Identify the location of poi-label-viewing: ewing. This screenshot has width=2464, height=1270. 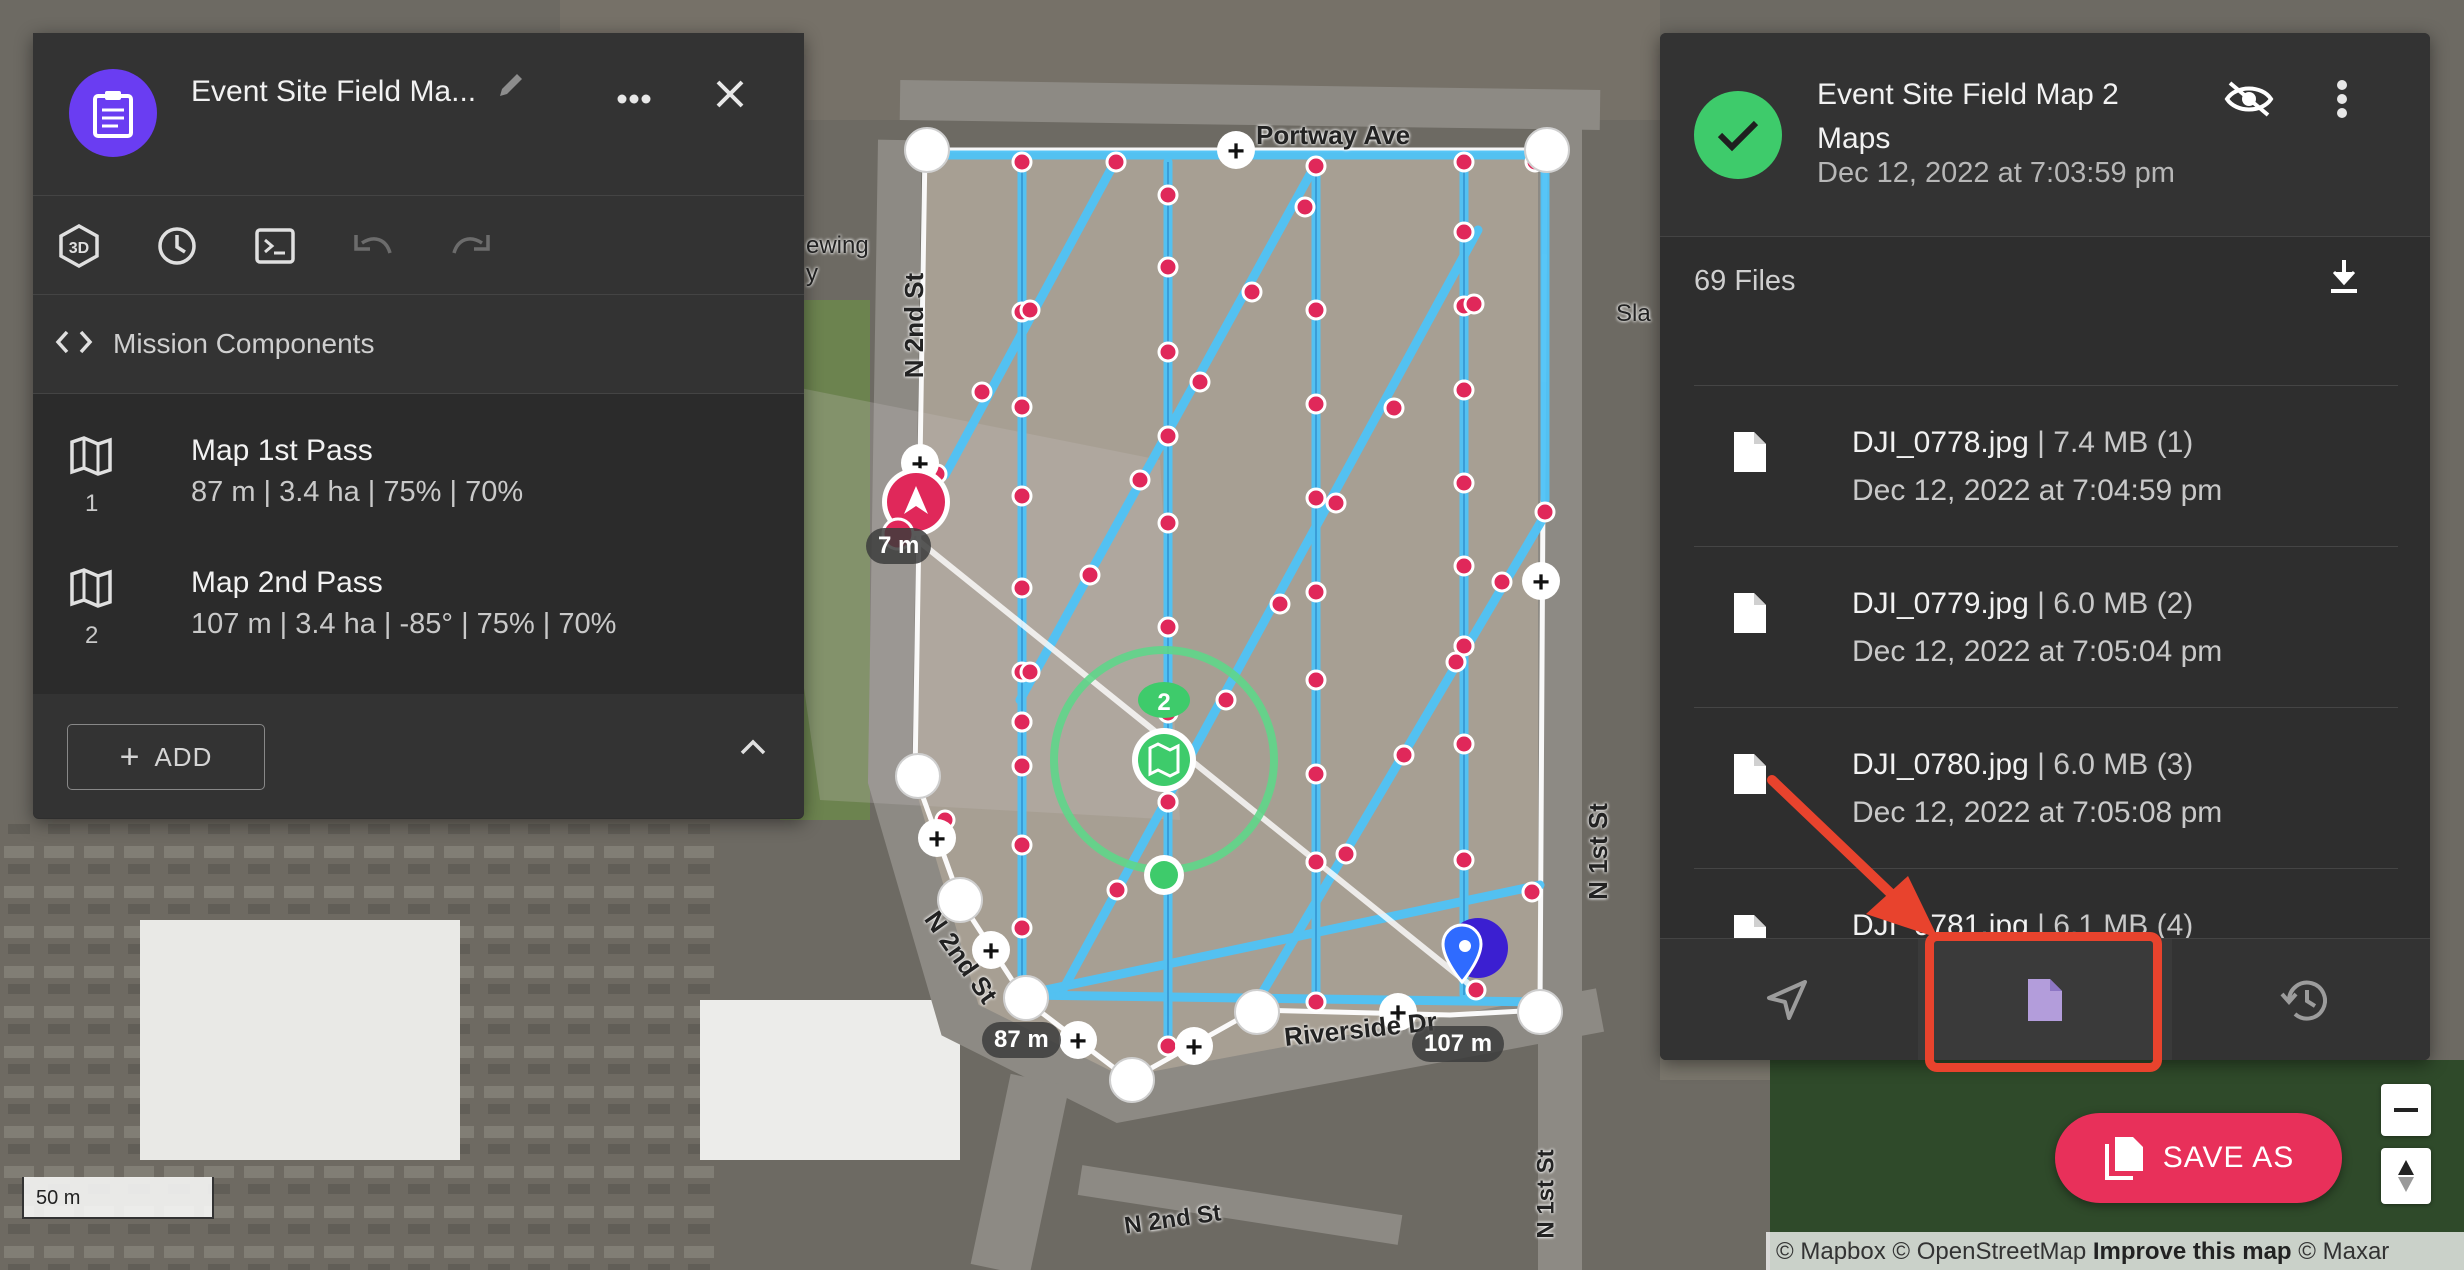
(837, 245).